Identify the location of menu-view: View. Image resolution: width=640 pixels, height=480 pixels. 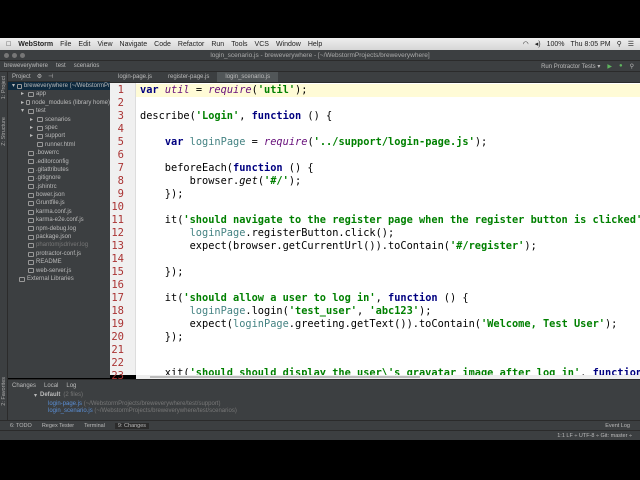
(104, 44).